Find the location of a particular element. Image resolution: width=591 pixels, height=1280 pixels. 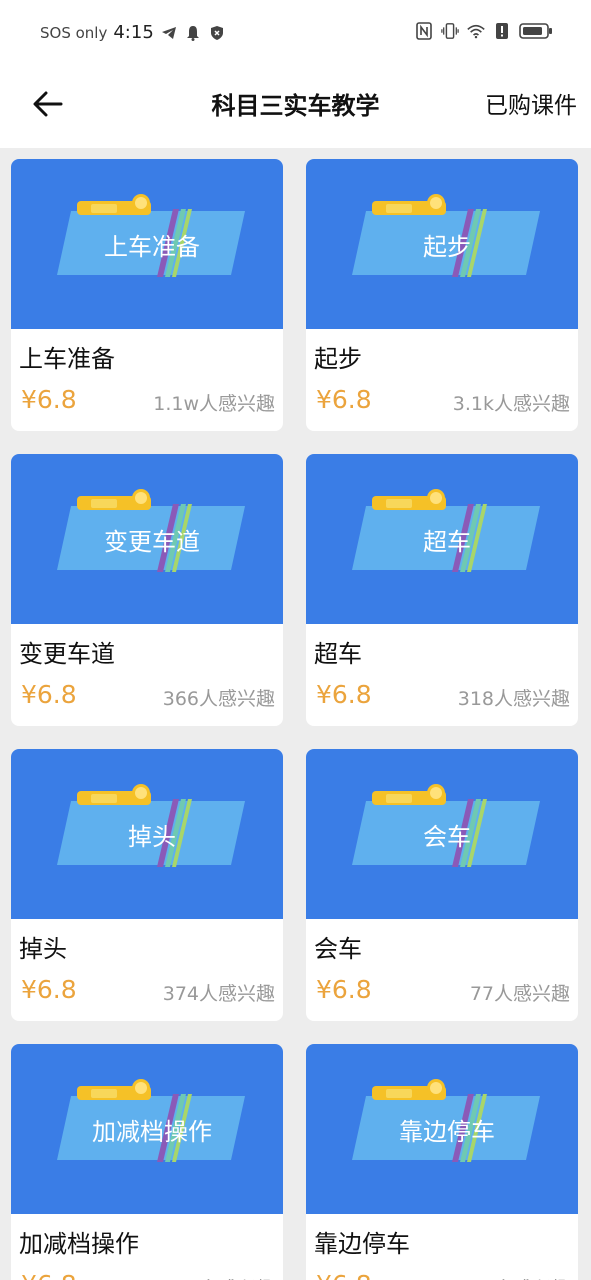

banner-title: 掉头 is located at coordinates (152, 837).